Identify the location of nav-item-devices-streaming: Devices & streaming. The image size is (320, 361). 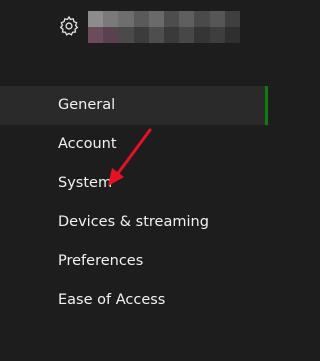
(134, 222).